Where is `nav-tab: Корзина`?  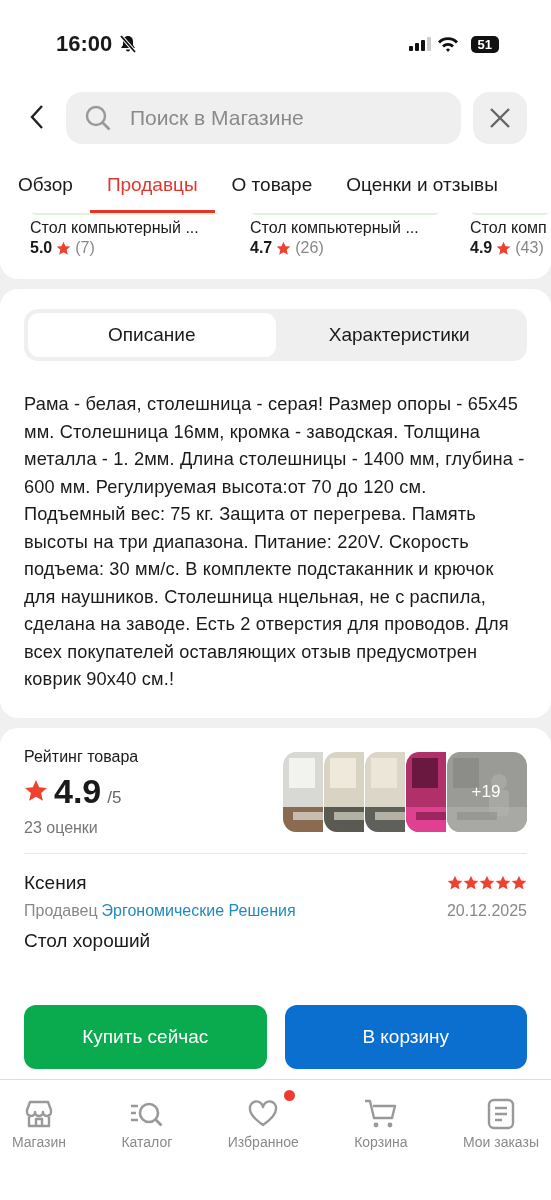 nav-tab: Корзина is located at coordinates (381, 1120).